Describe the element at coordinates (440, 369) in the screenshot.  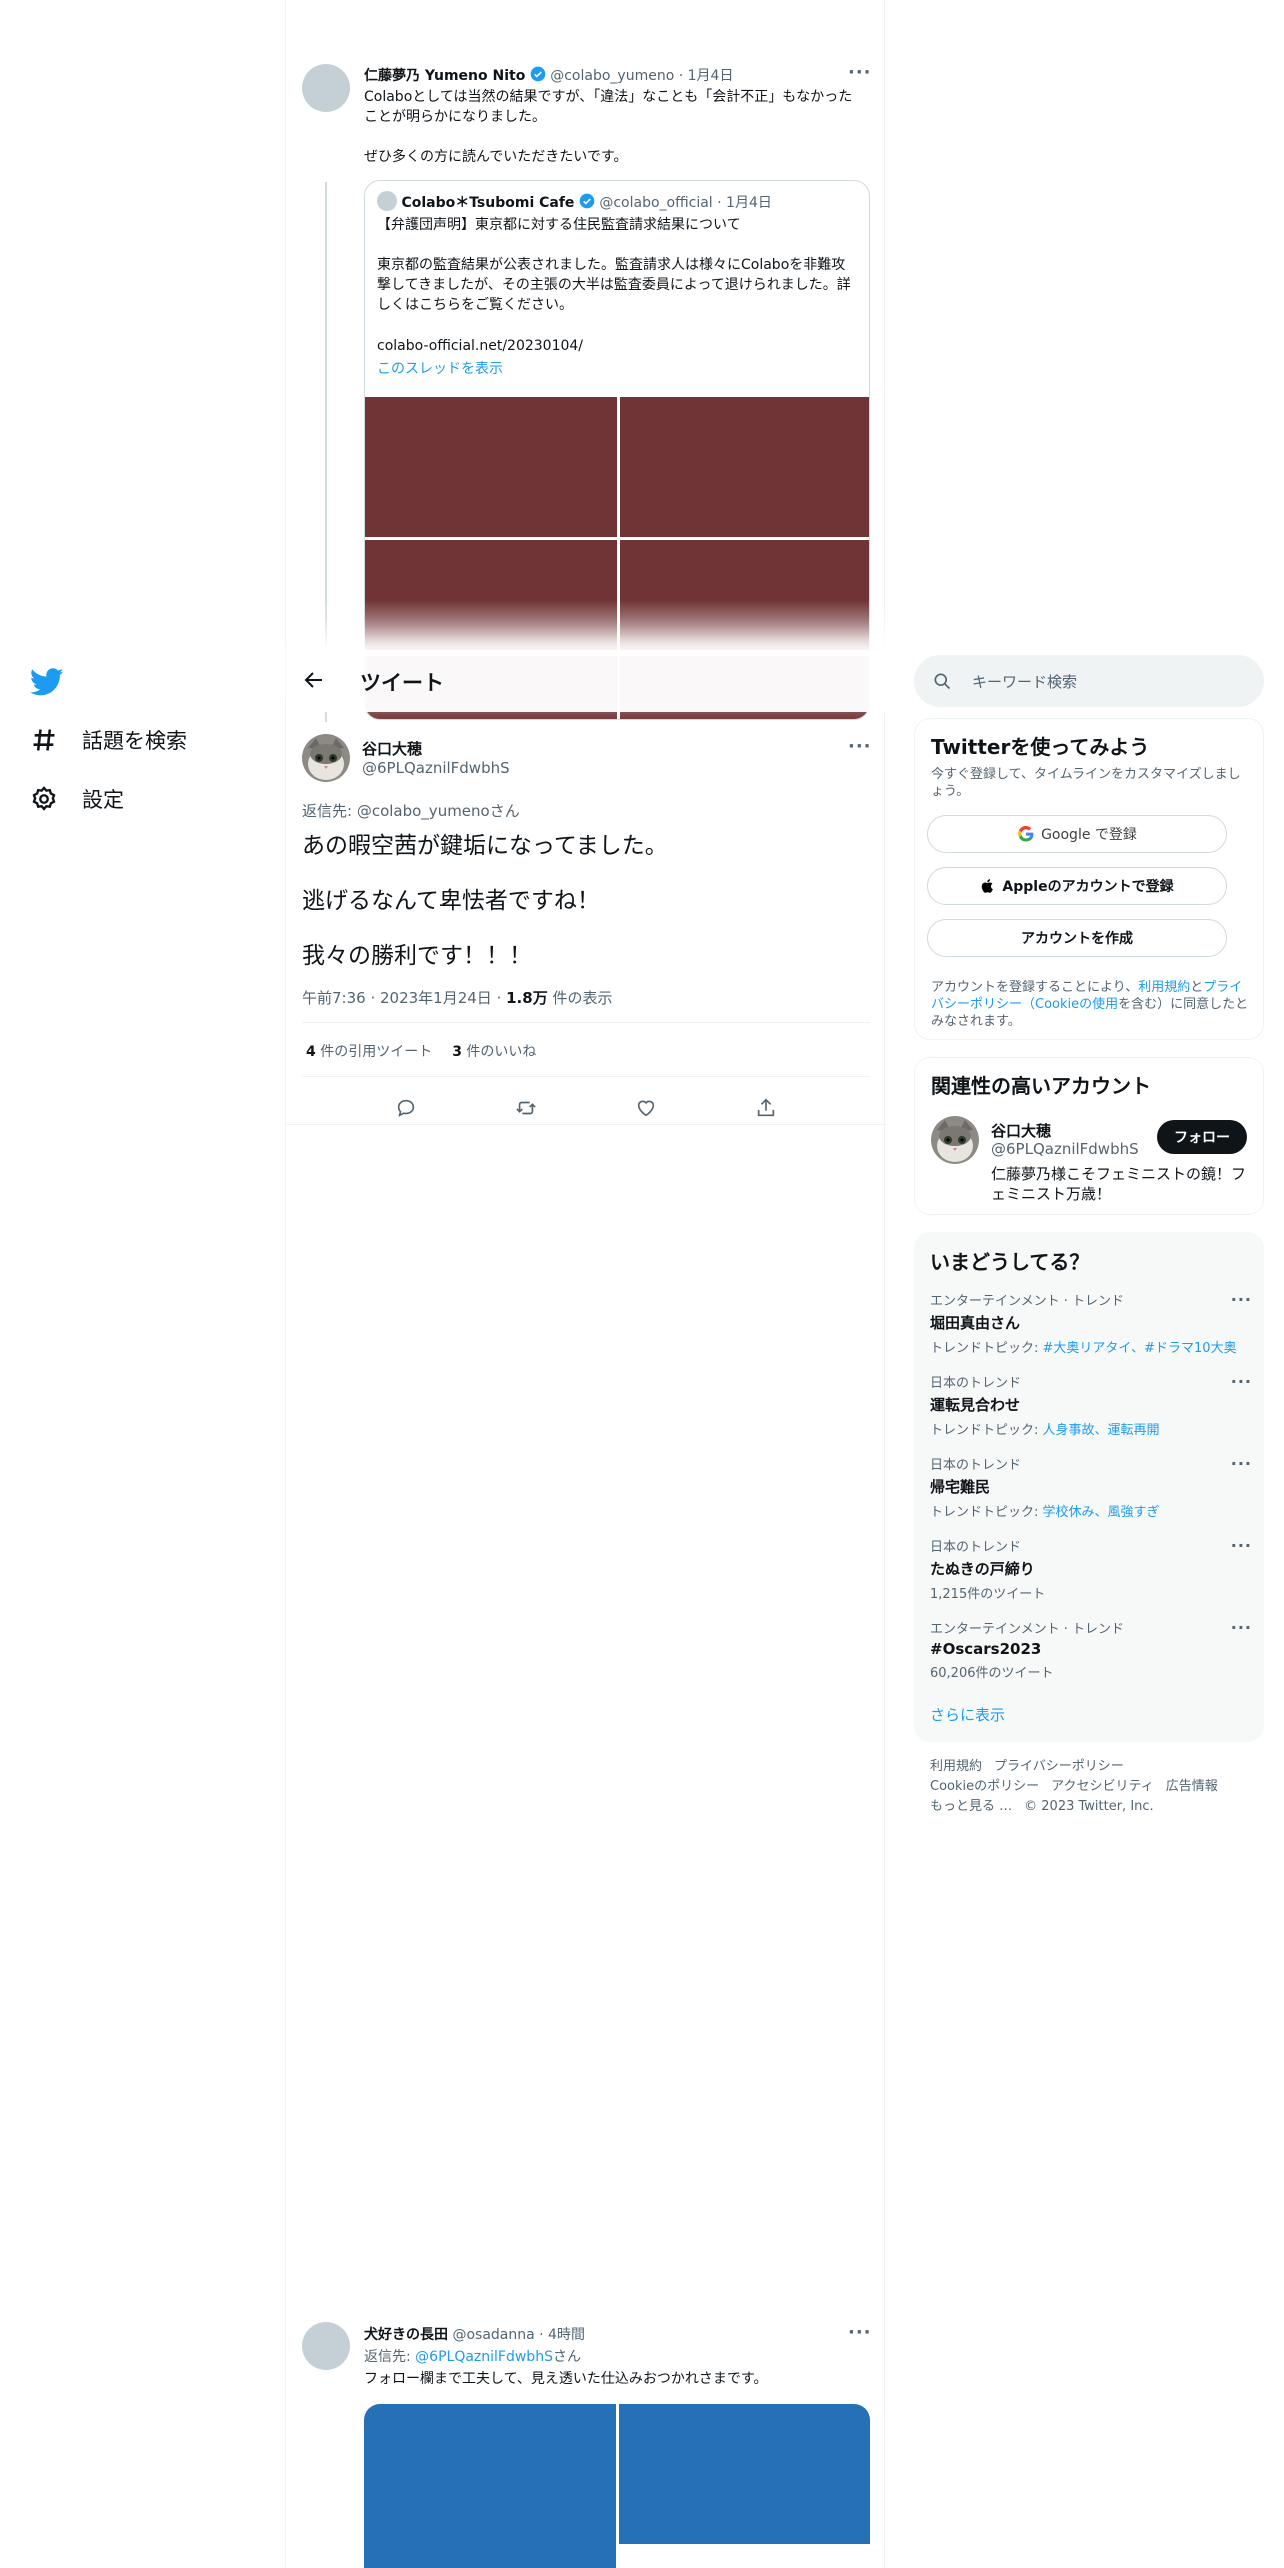
I see `show-thread-link: このスレッドを表示` at that location.